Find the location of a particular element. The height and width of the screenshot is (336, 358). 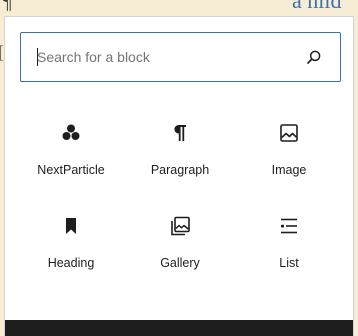

block-item-list: List is located at coordinates (289, 246).